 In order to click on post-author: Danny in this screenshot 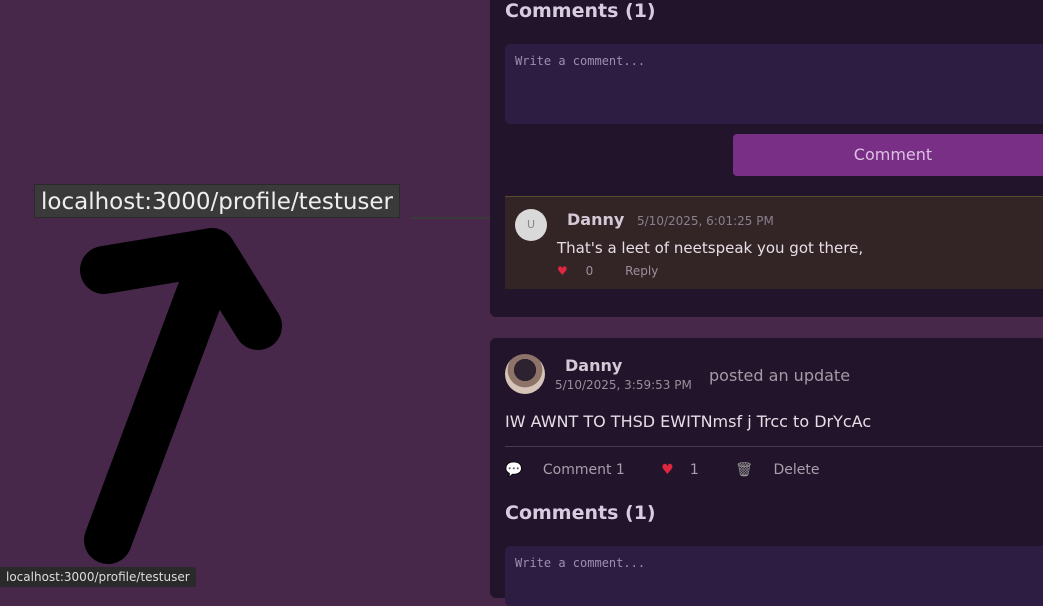, I will do `click(593, 365)`.